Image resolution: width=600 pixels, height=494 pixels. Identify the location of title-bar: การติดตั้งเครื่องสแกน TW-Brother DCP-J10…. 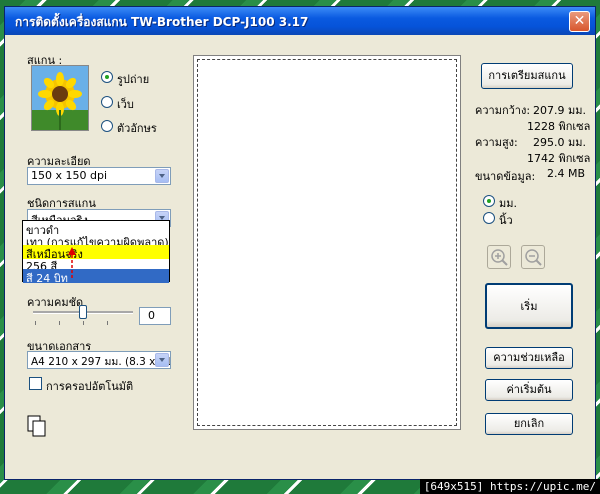
(300, 21).